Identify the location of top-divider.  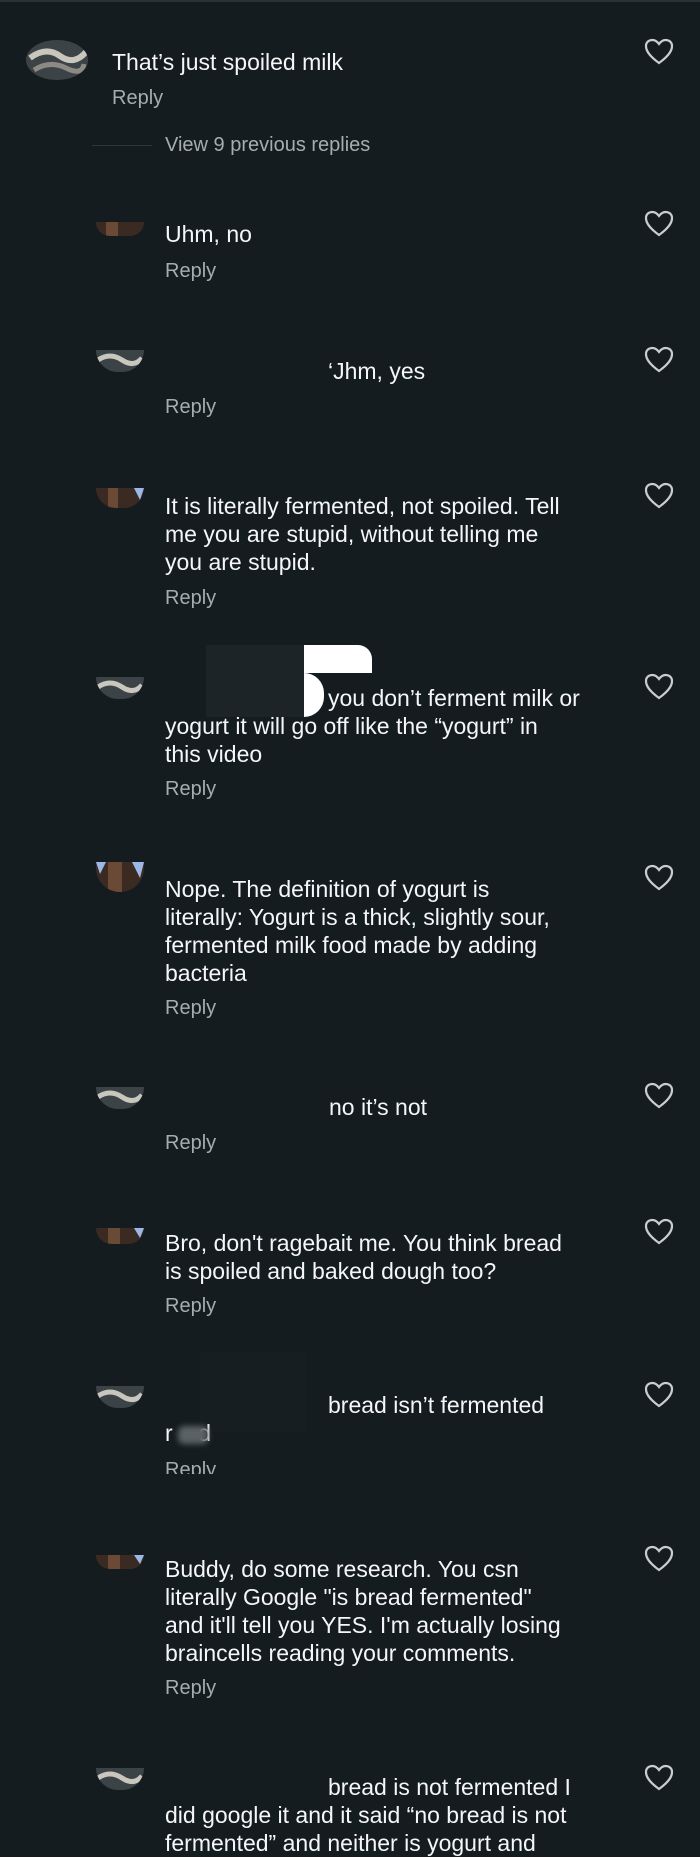
(350, 1).